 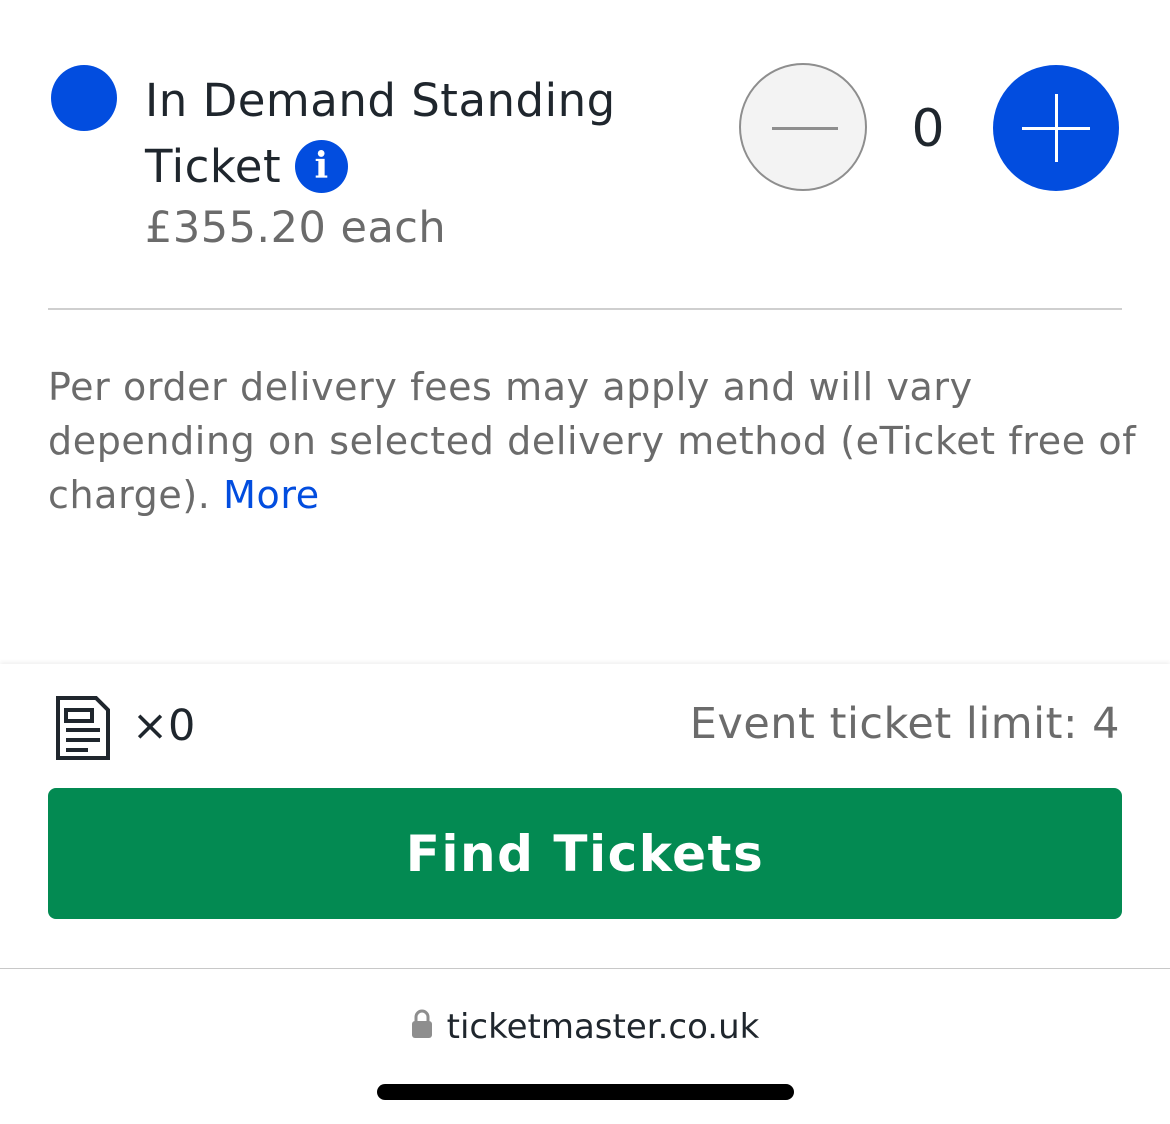 I want to click on decrease-quantity-button, so click(x=803, y=127).